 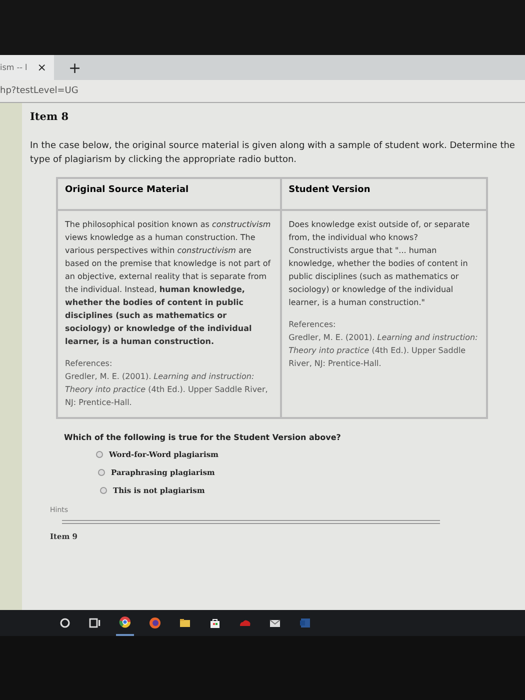 What do you see at coordinates (169, 194) in the screenshot?
I see `column-header: Original Source Material` at bounding box center [169, 194].